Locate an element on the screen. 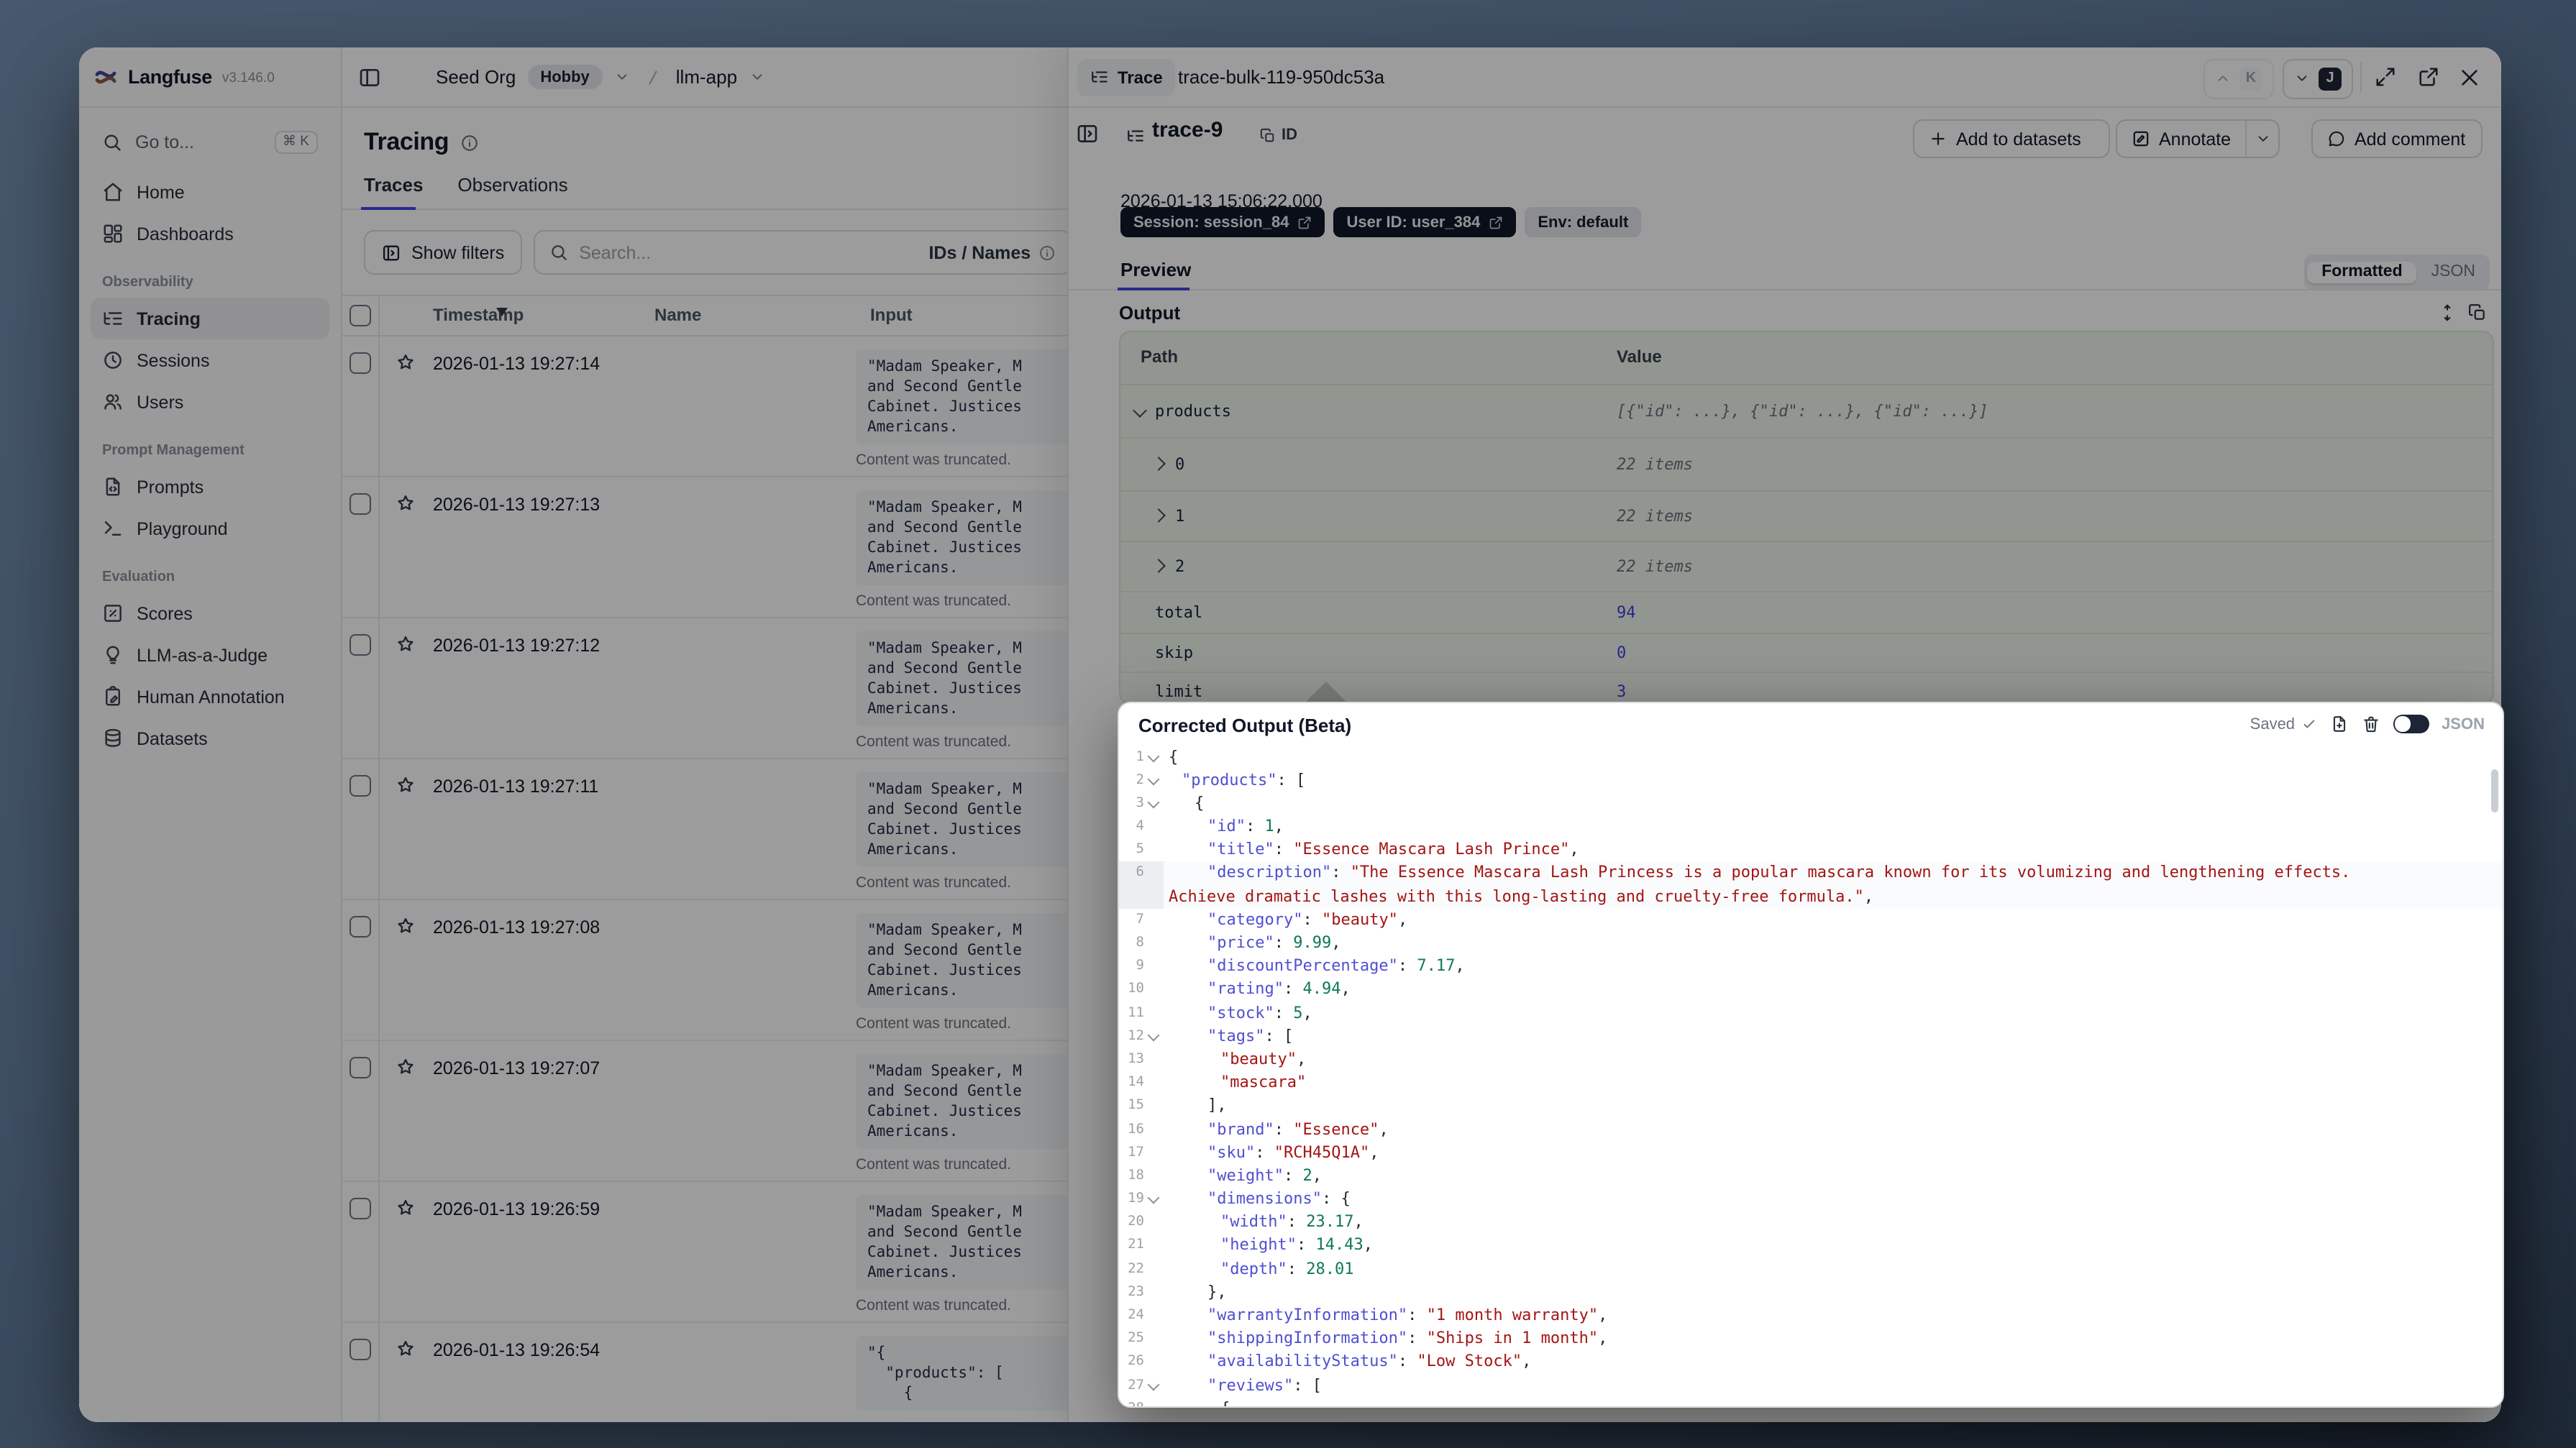  code-line: 28 { is located at coordinates (1810, 1402).